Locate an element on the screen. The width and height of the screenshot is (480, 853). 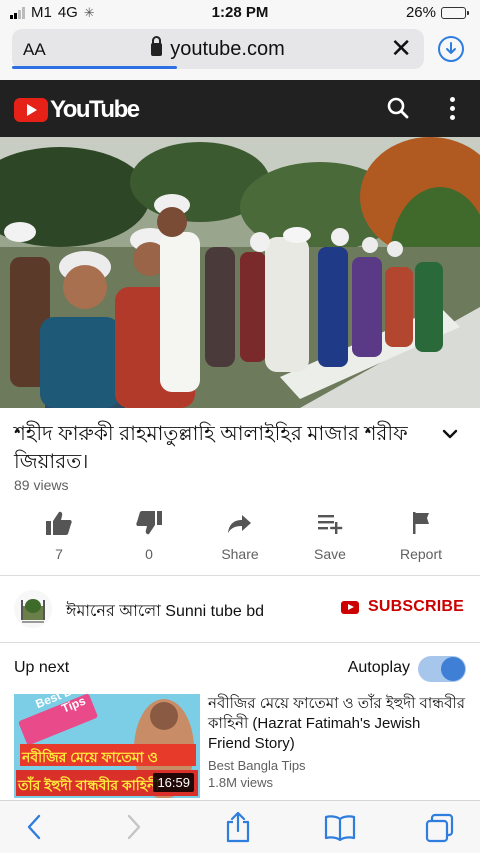
youtube-header: YouTube is located at coordinates (240, 108).